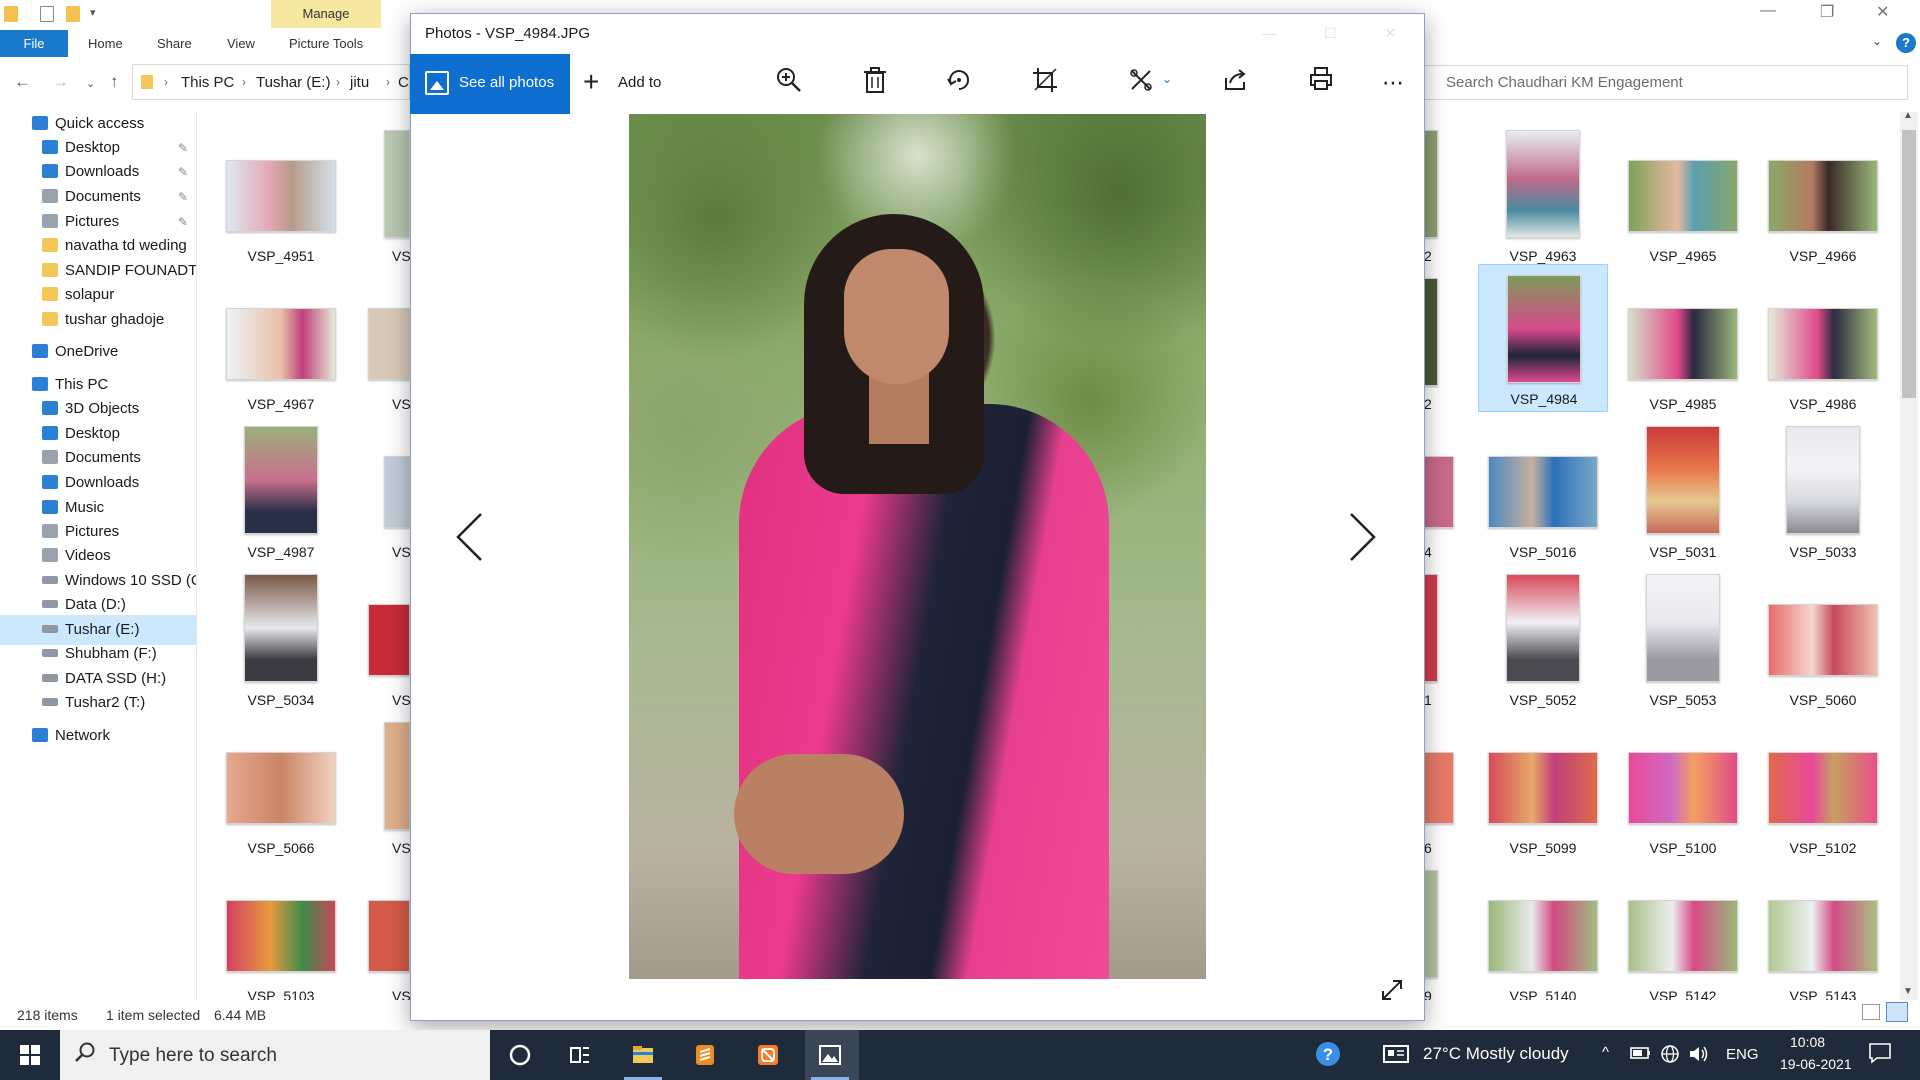 Image resolution: width=1920 pixels, height=1080 pixels. Describe the element at coordinates (1439, 500) in the screenshot. I see `file-thumbnail: 4` at that location.